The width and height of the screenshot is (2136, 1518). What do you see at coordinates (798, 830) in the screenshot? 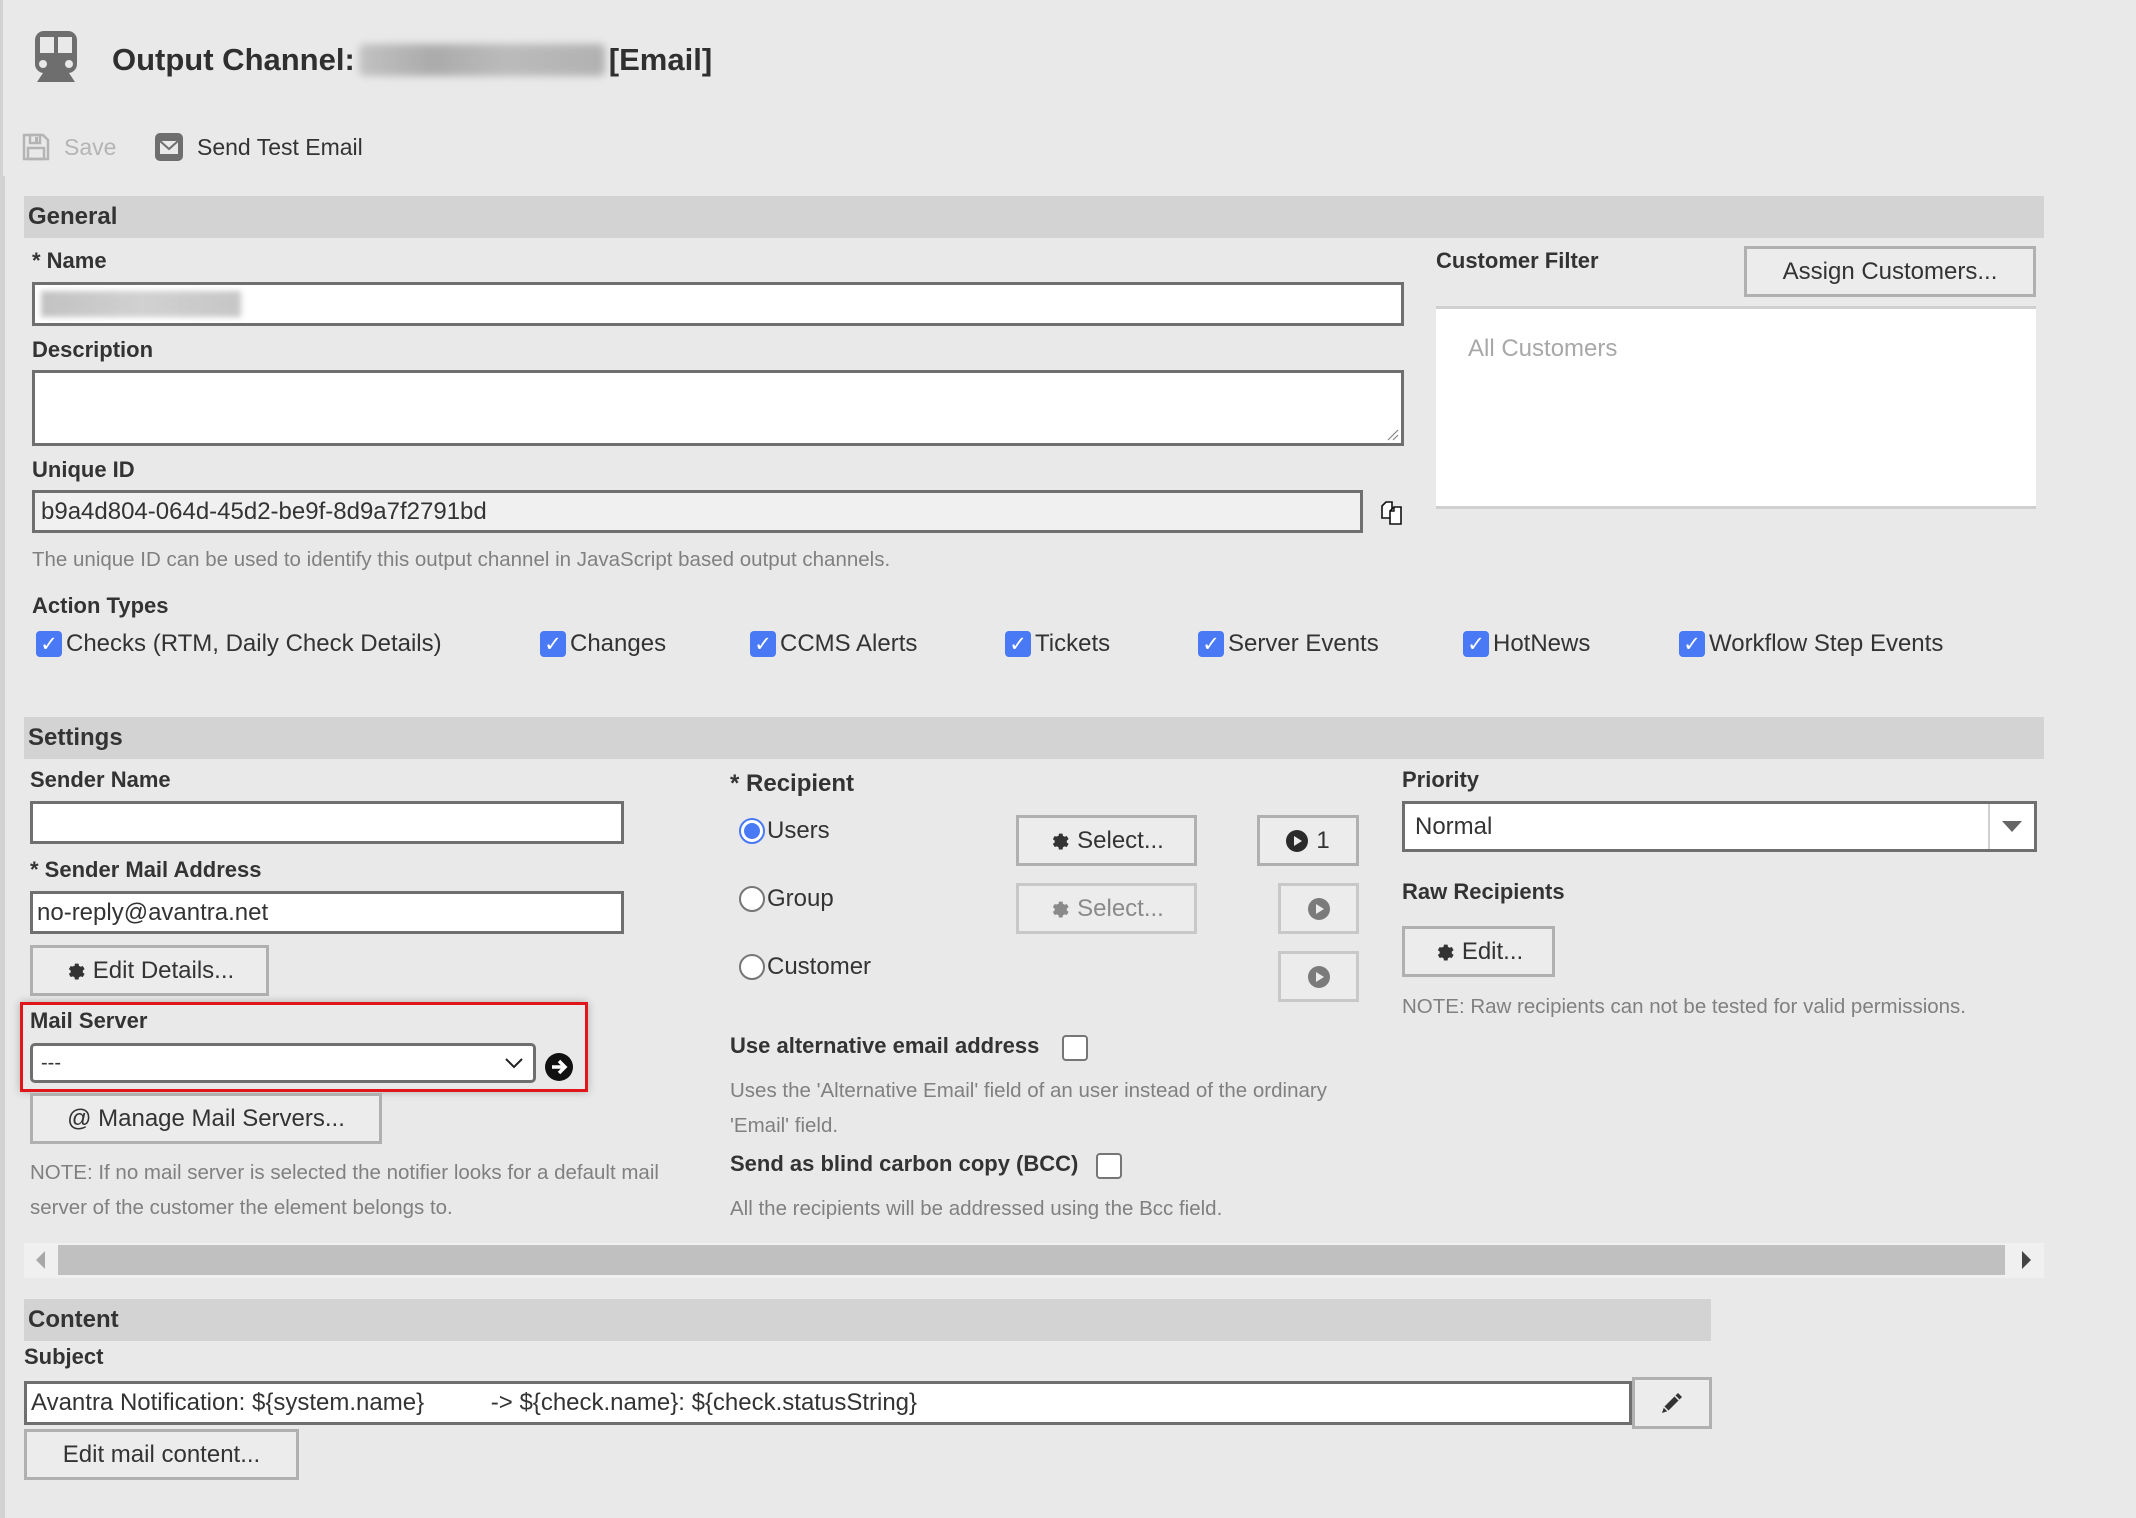
I see `recipient-option-label: Users` at bounding box center [798, 830].